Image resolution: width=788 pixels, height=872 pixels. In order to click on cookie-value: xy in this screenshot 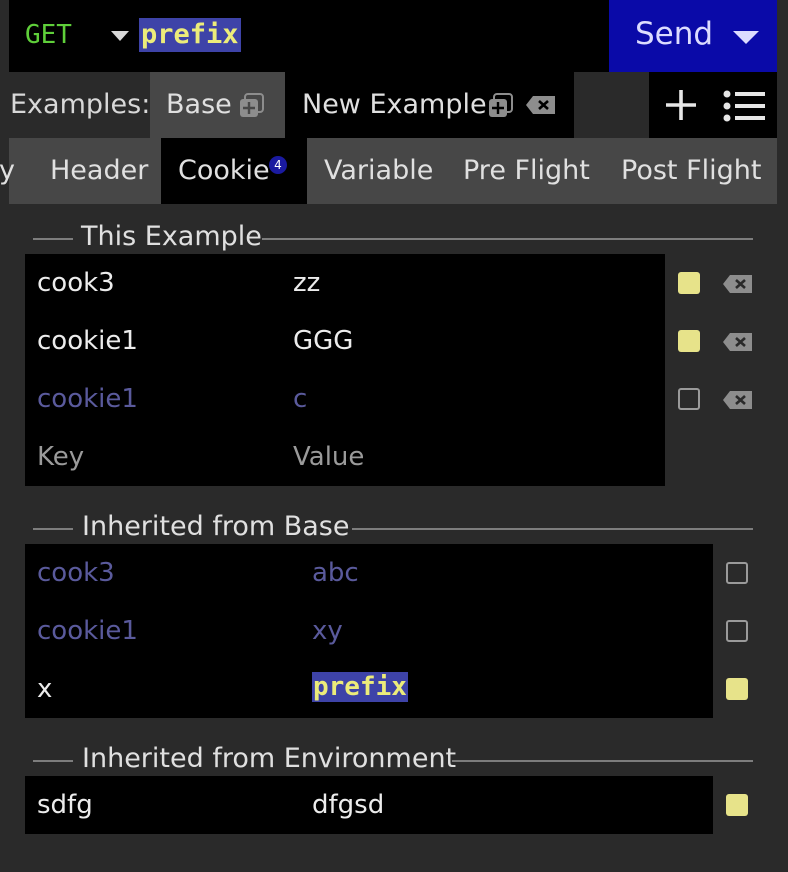, I will do `click(327, 631)`.